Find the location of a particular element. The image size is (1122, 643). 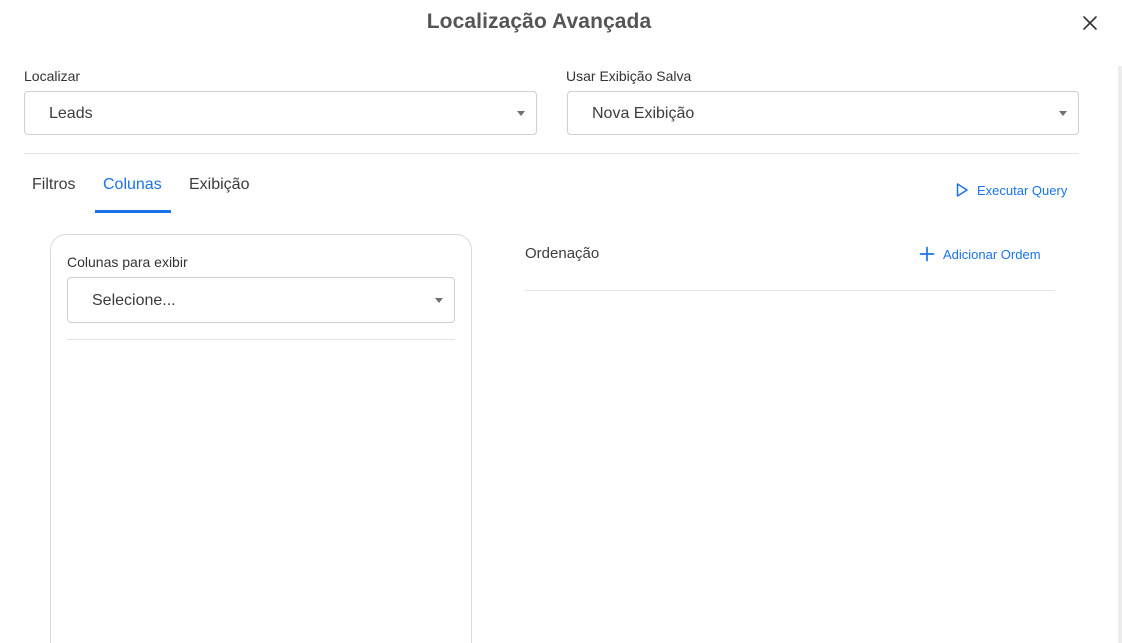

ordering-label: Ordenação is located at coordinates (562, 253).